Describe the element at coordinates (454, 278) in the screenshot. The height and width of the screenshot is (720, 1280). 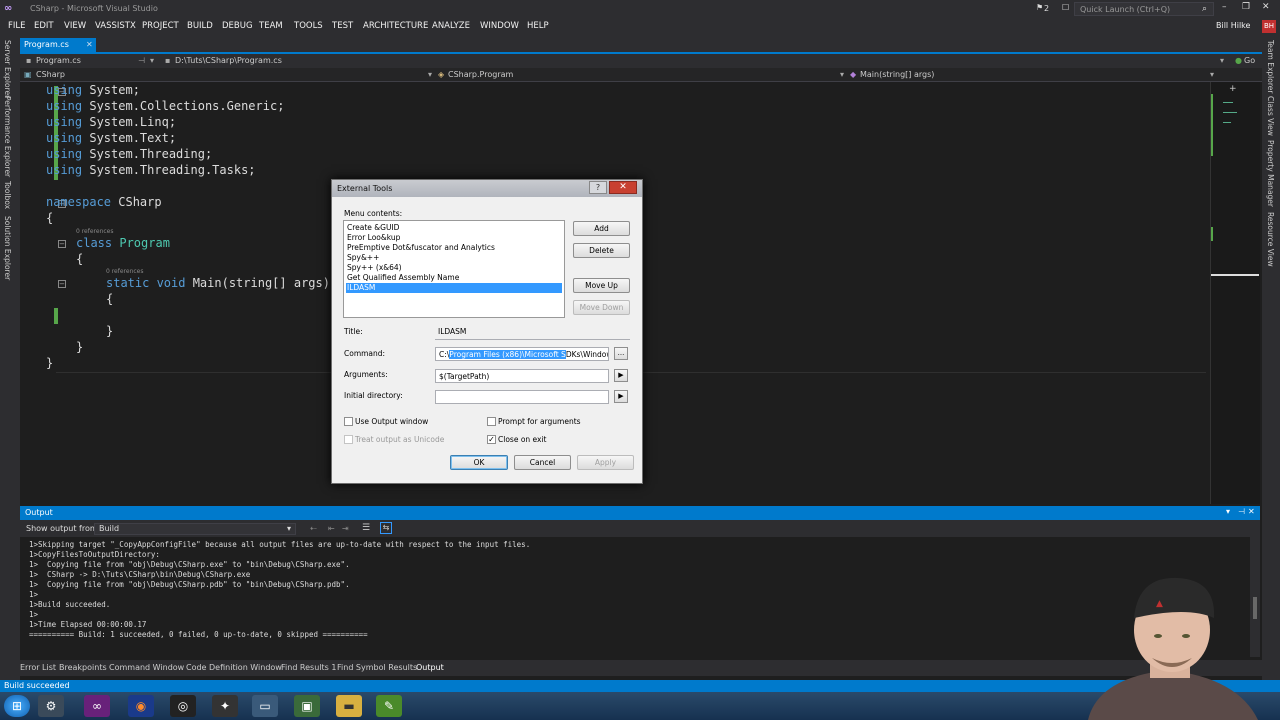
I see `list-item: Get Qualified Assembly Name` at that location.